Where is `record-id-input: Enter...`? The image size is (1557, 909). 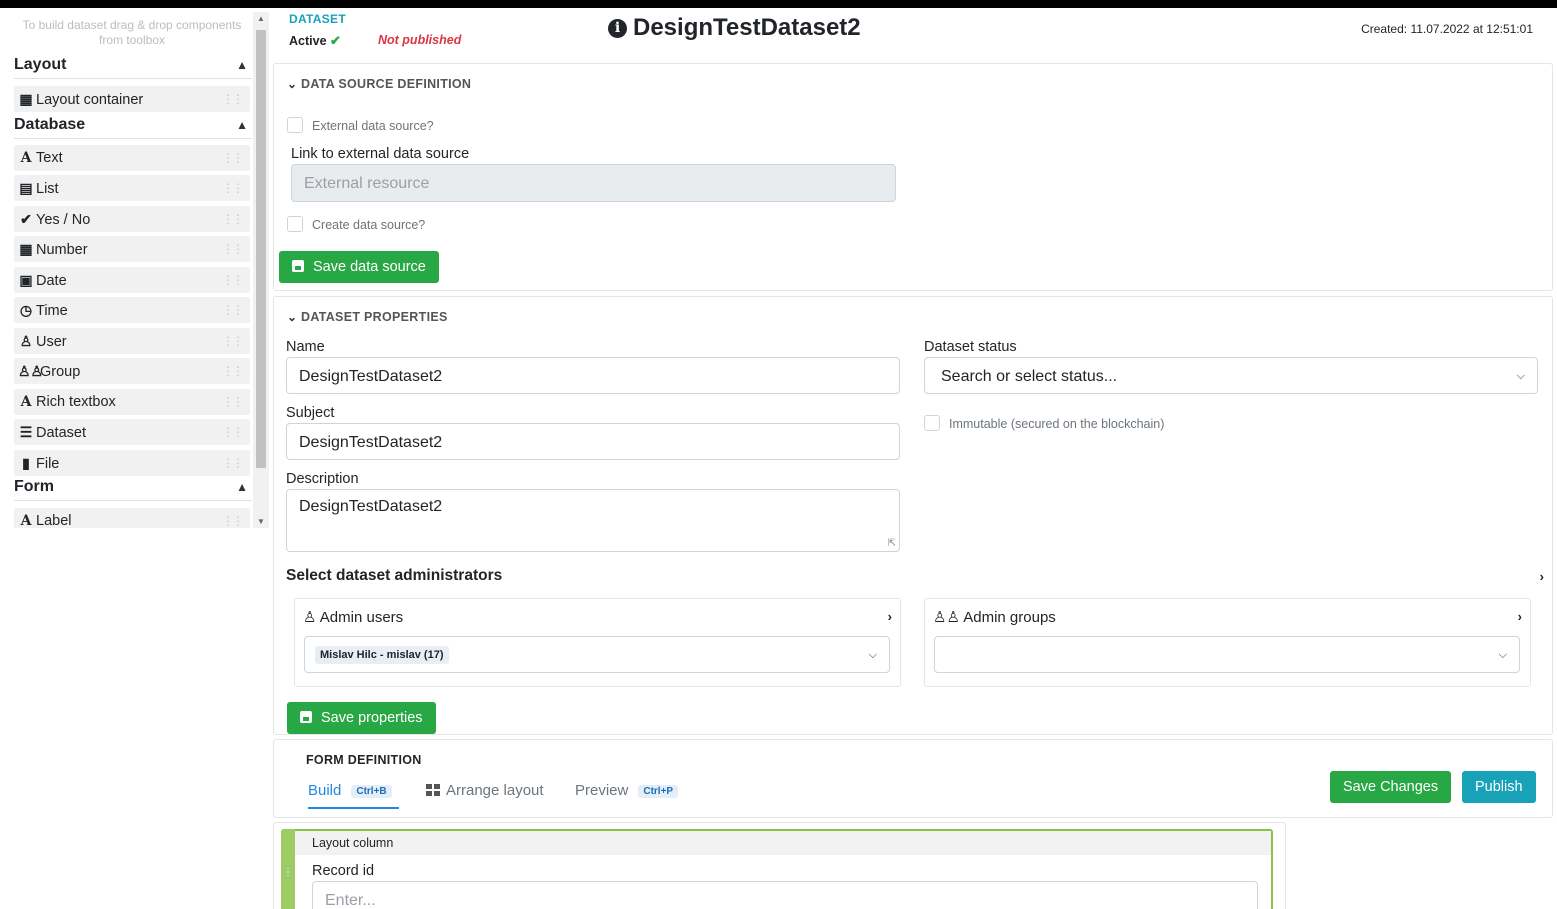 record-id-input: Enter... is located at coordinates (785, 895).